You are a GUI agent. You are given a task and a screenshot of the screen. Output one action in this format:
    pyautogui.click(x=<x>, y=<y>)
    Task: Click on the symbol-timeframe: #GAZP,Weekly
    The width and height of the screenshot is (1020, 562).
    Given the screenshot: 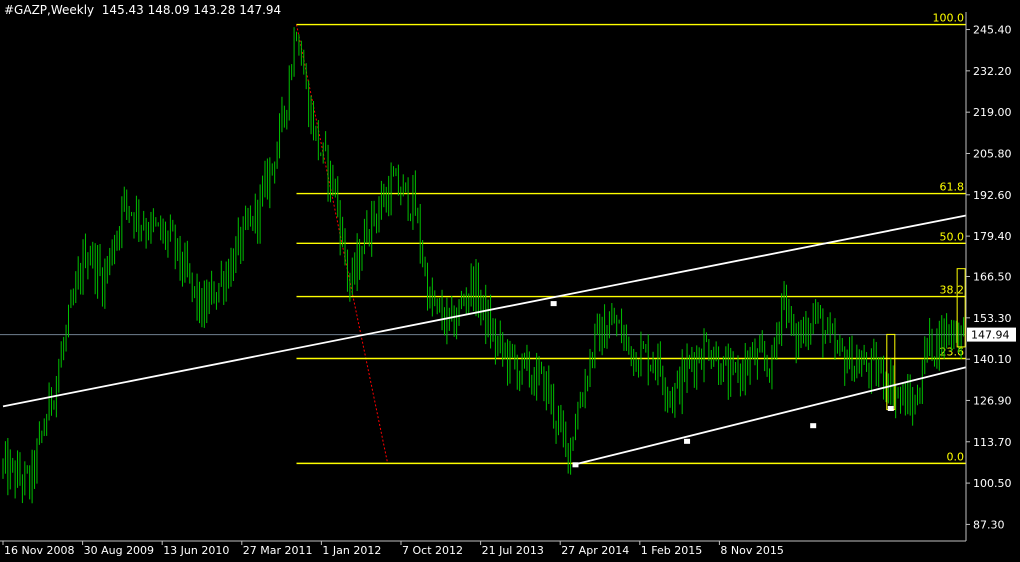 What is the action you would take?
    pyautogui.click(x=49, y=10)
    